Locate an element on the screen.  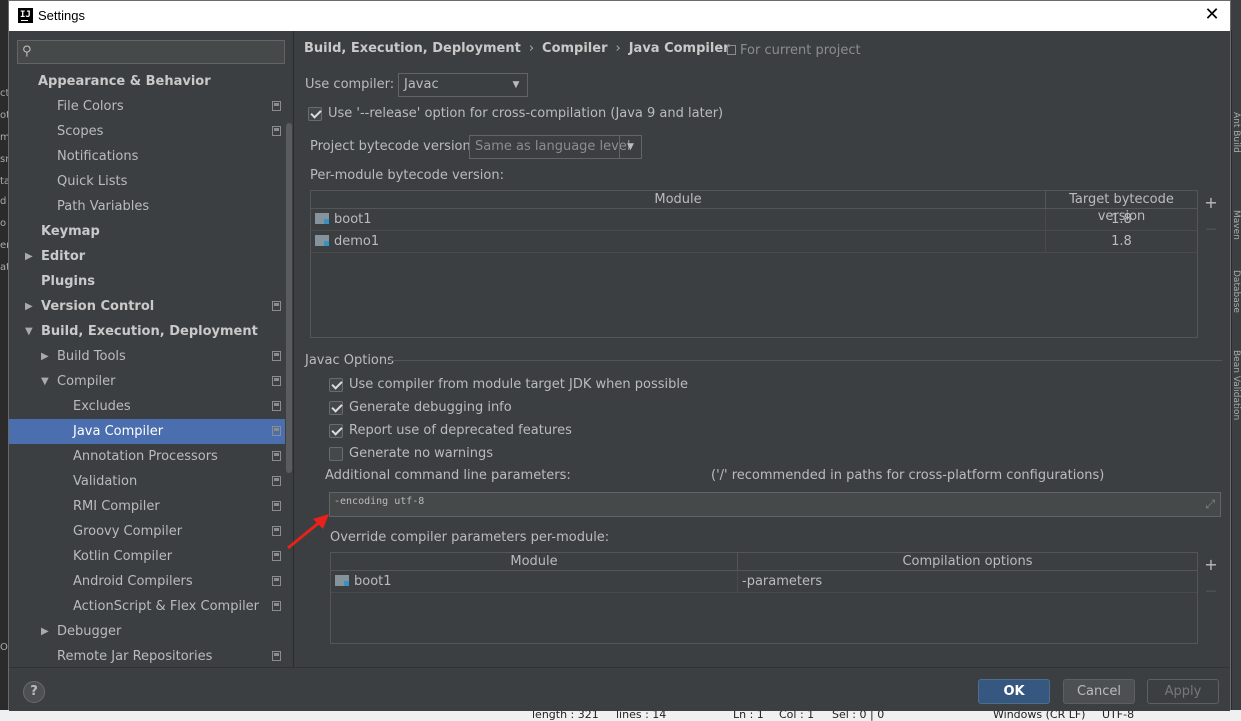
sidebar-scrollbar is located at coordinates (289, 298).